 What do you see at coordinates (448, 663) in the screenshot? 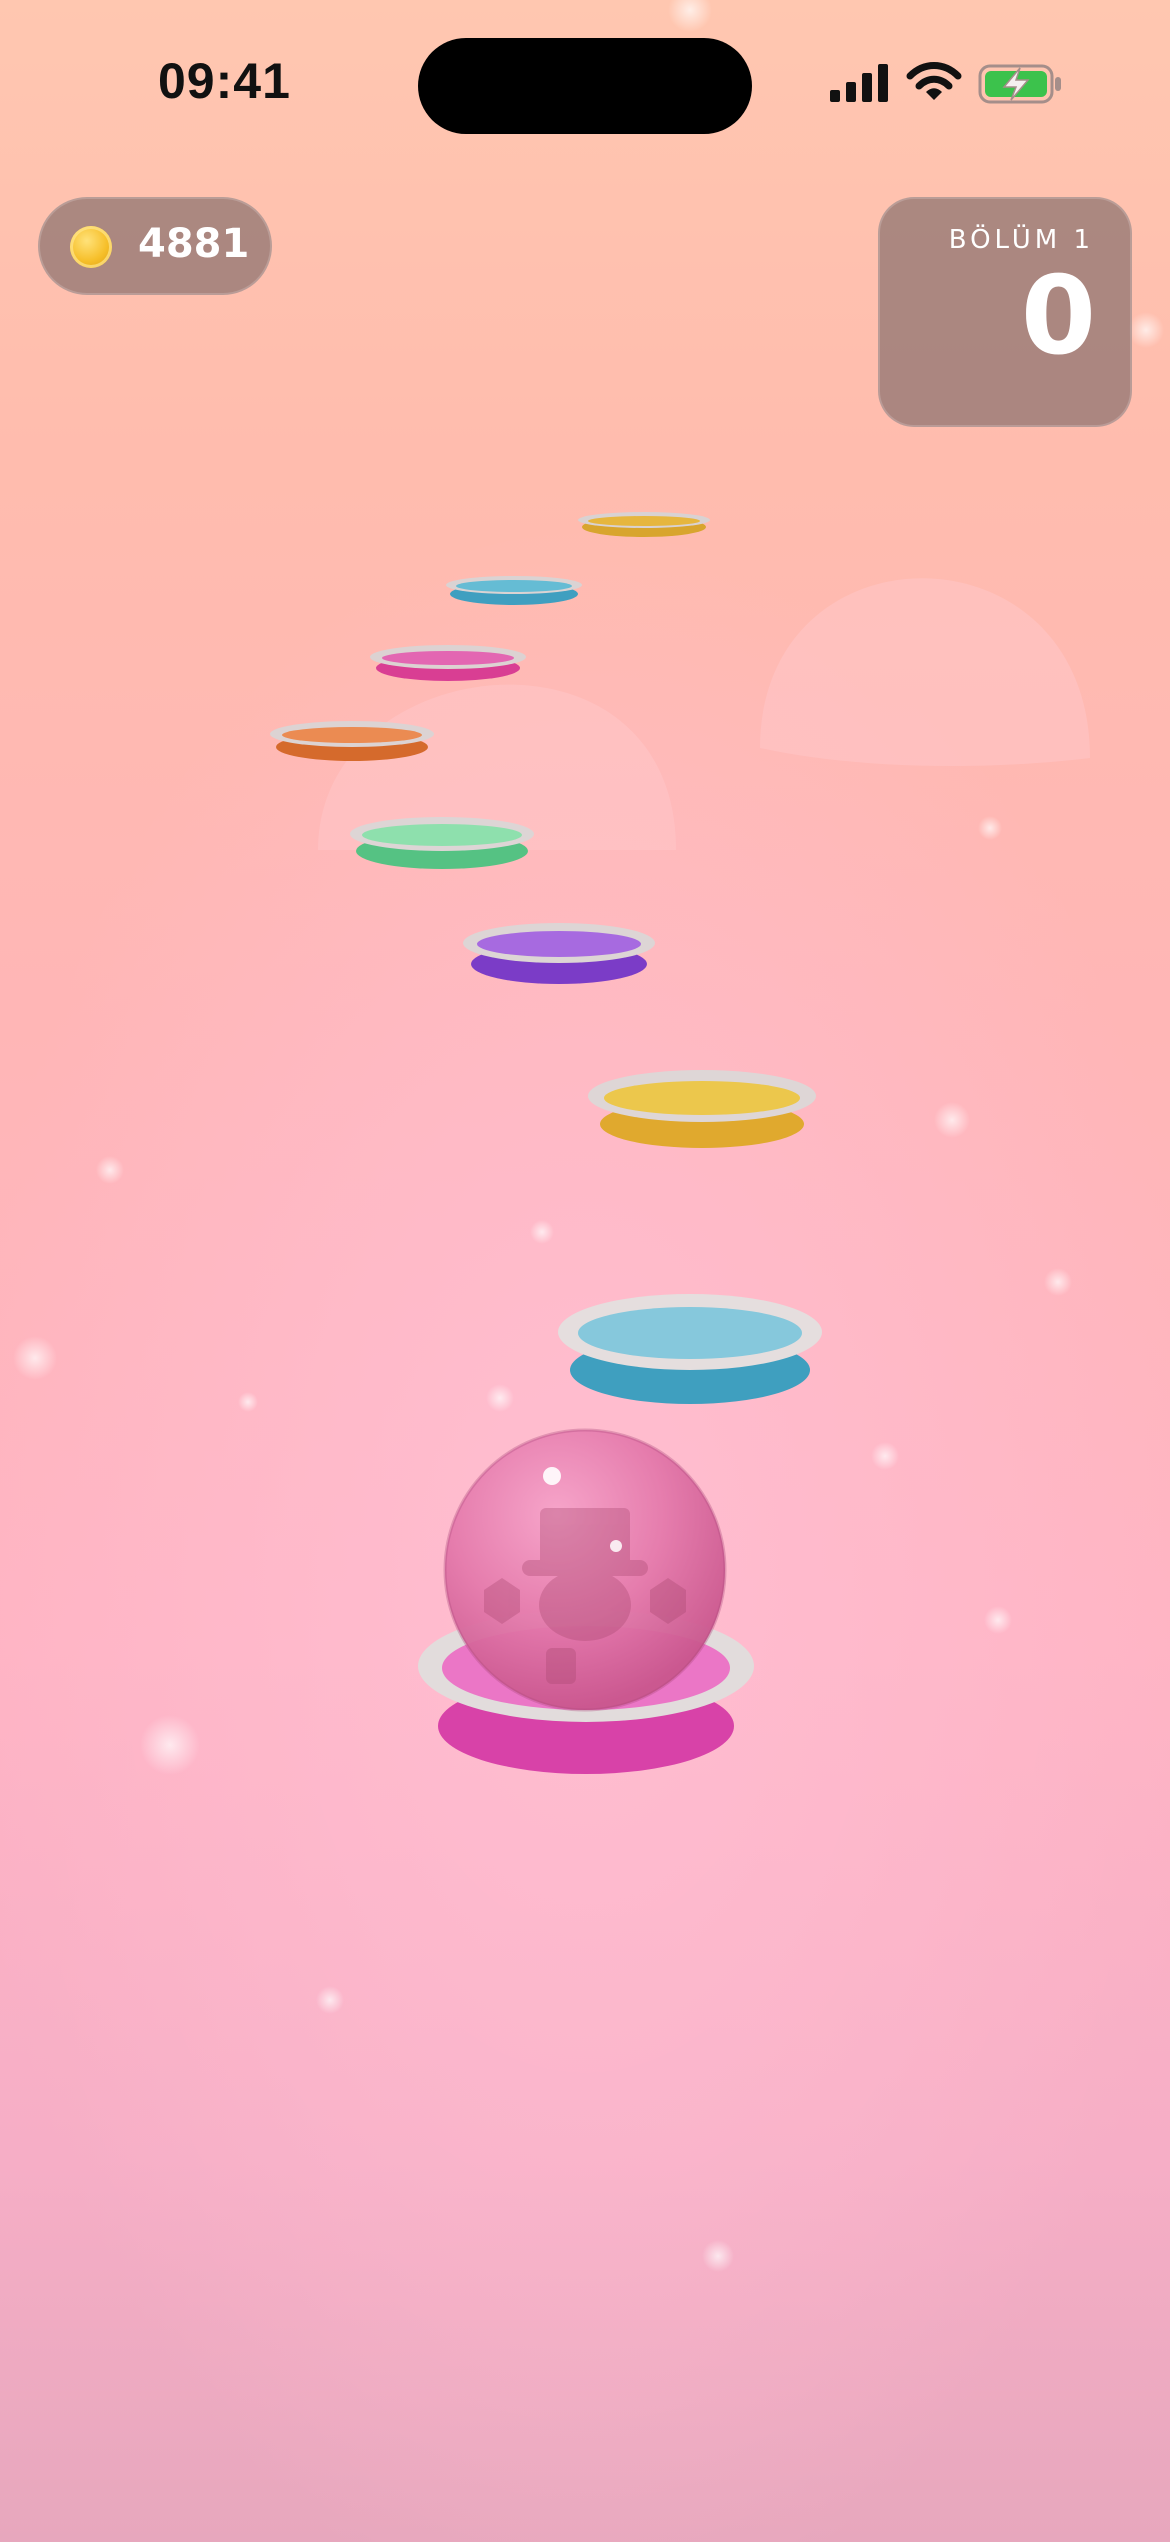
I see `platform-pink` at bounding box center [448, 663].